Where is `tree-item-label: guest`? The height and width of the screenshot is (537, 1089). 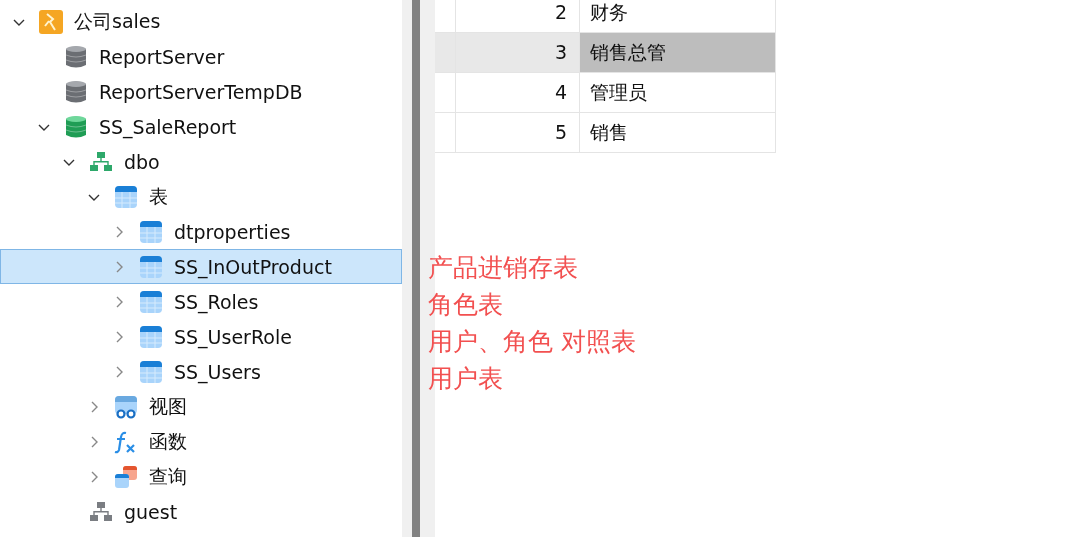 tree-item-label: guest is located at coordinates (151, 511).